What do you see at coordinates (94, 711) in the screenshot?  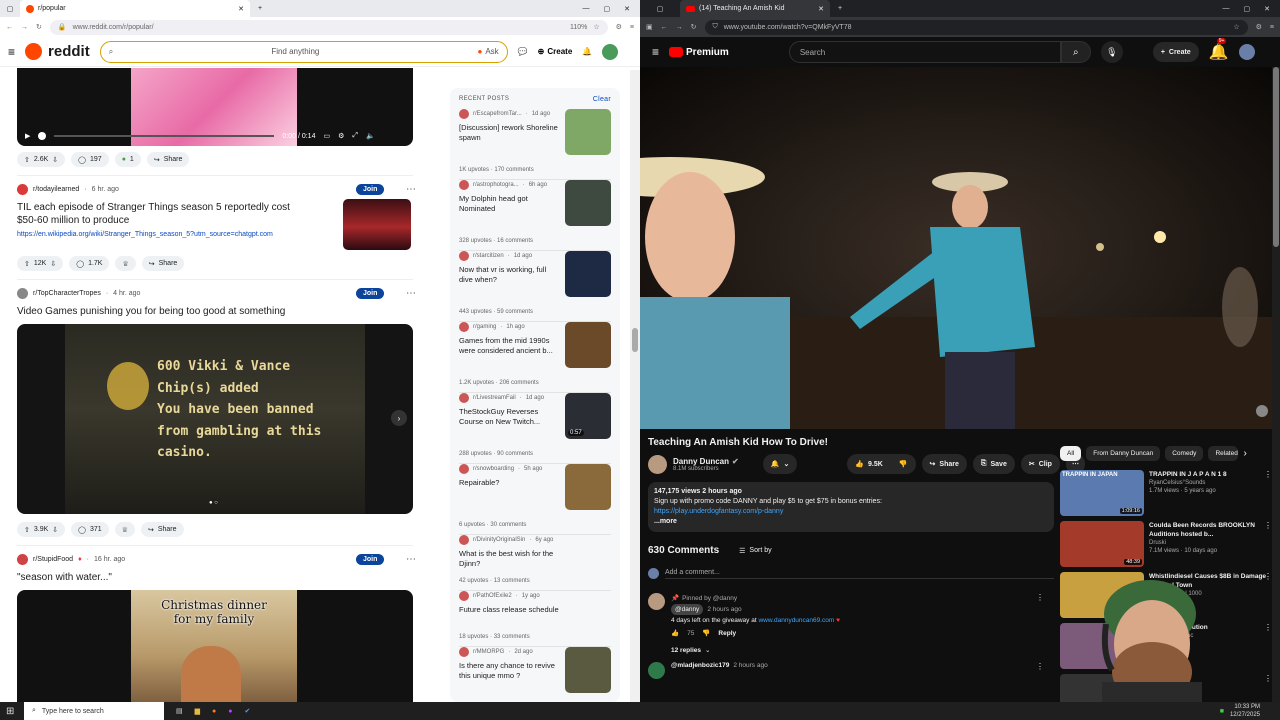 I see `taskbar-search: ⌕ Type here to search` at bounding box center [94, 711].